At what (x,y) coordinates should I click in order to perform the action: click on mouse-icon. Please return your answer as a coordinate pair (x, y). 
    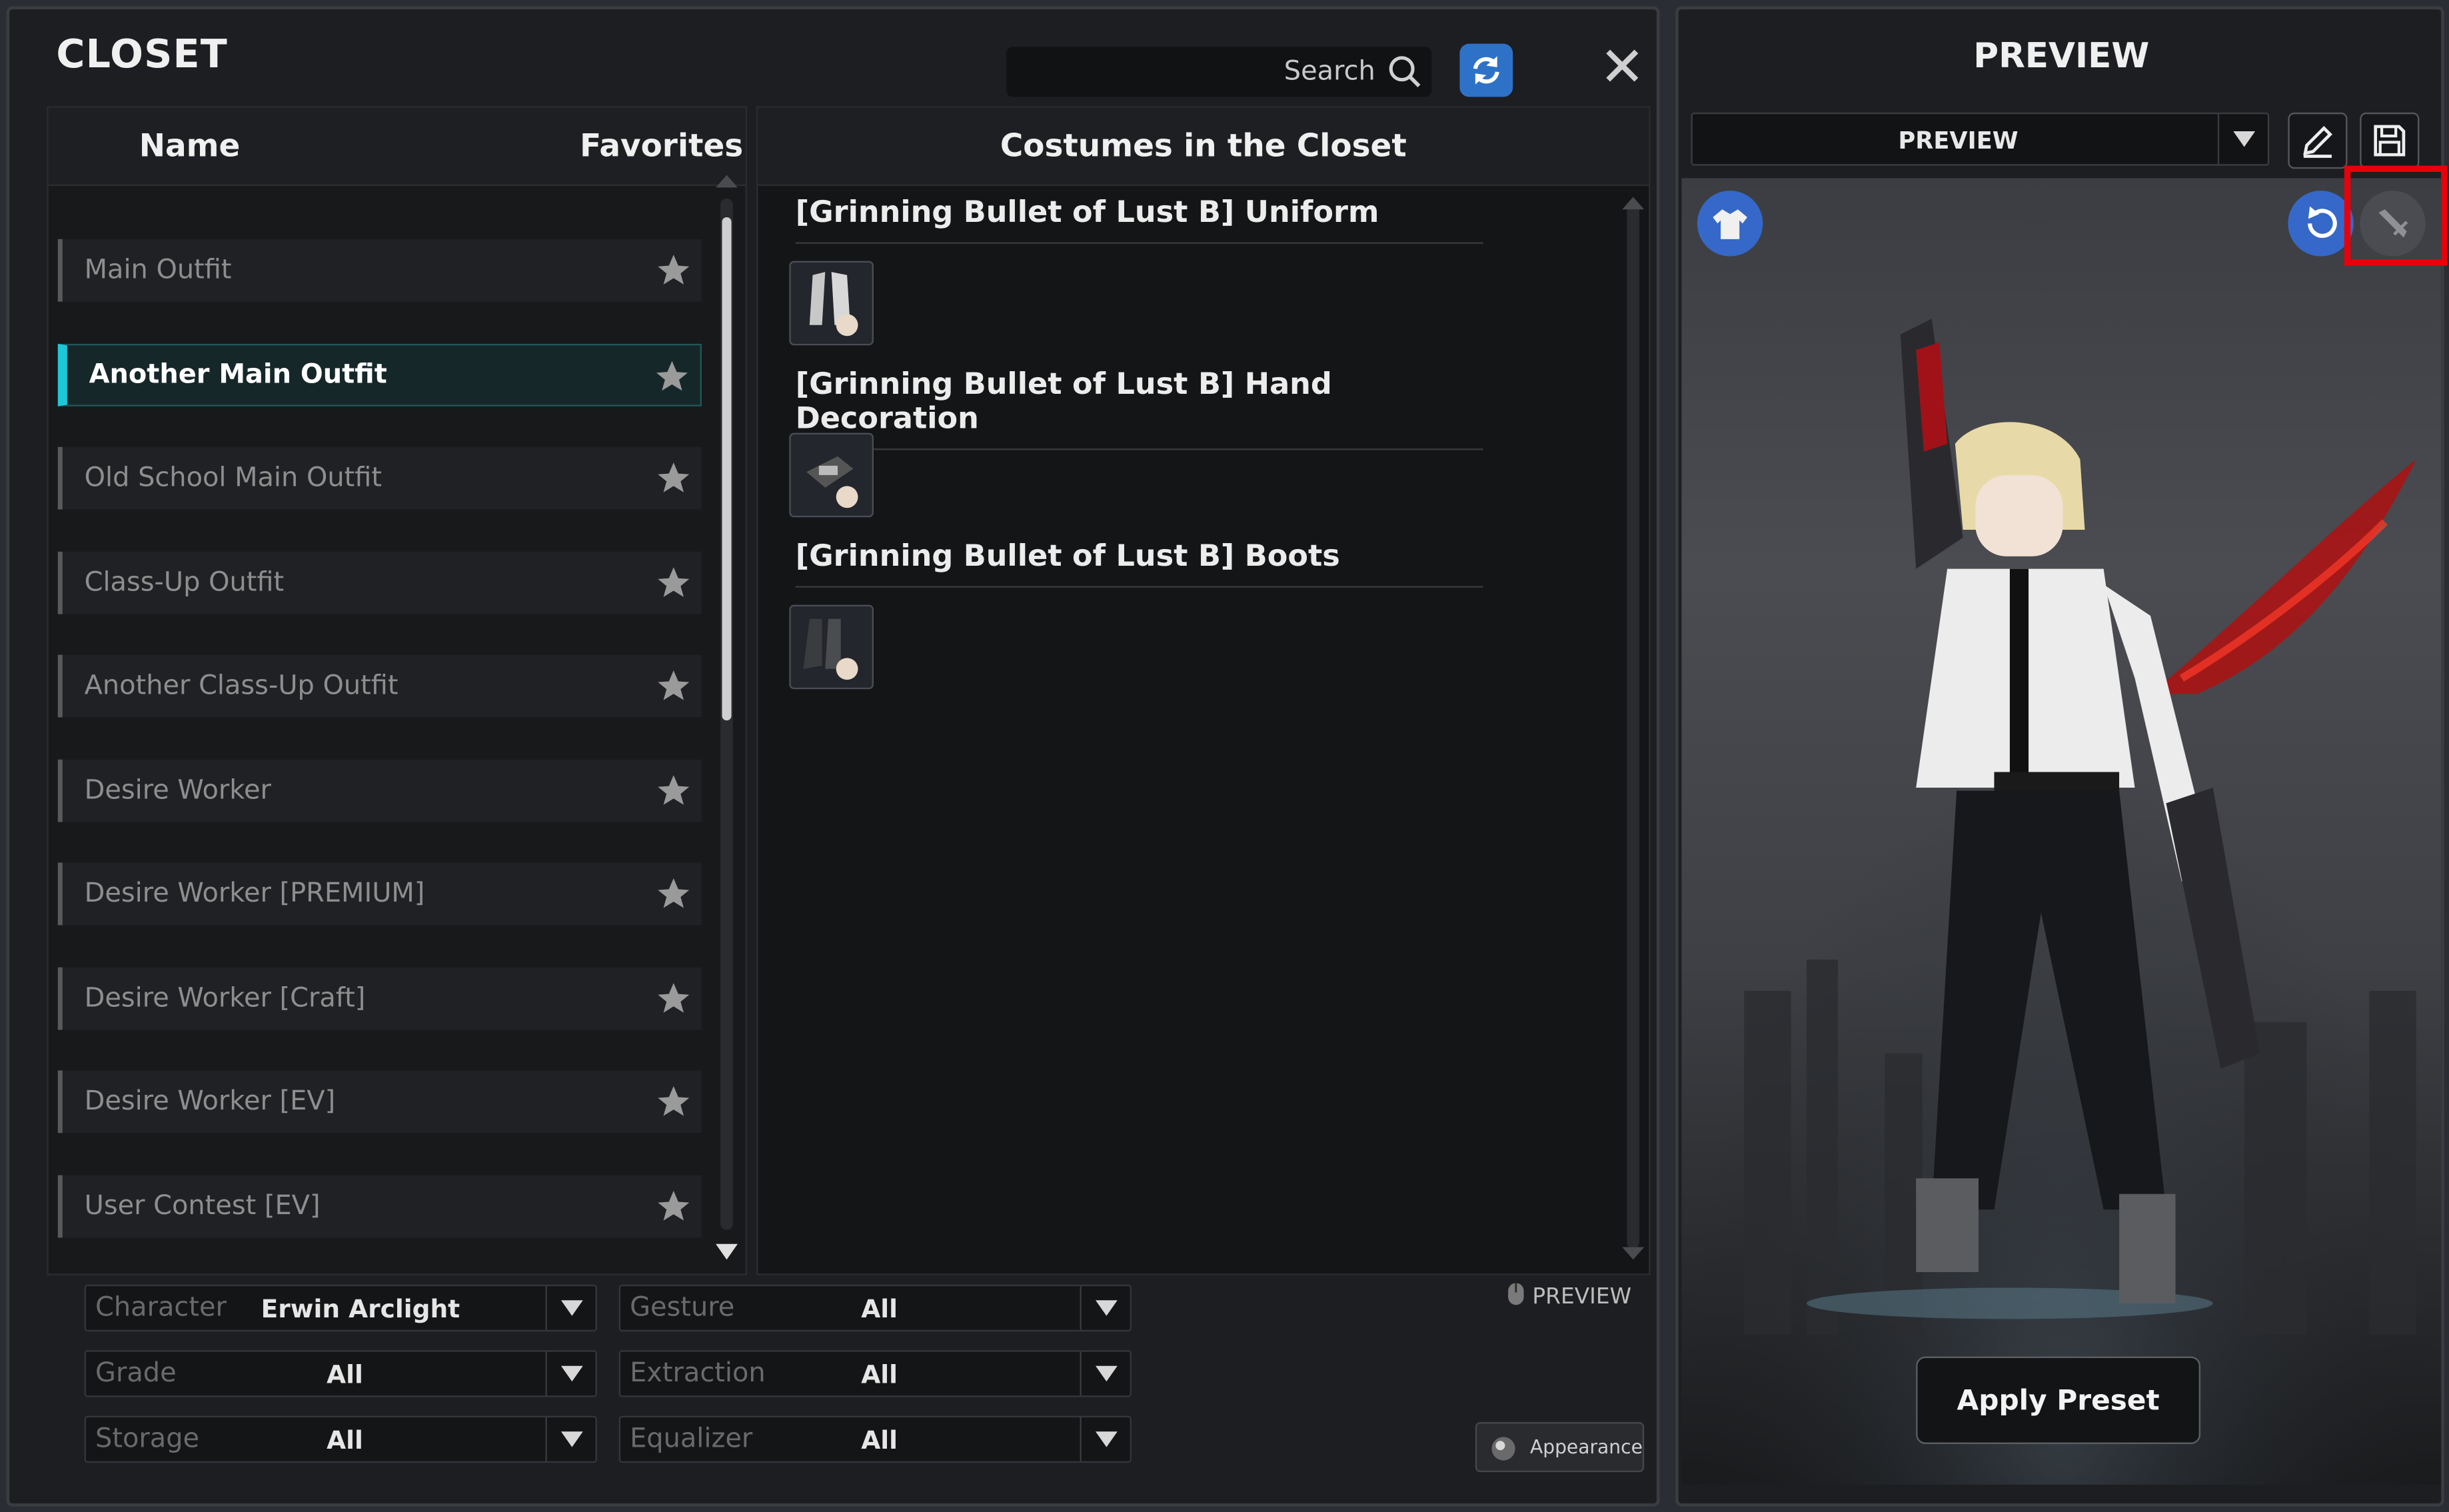
    Looking at the image, I should click on (1516, 1294).